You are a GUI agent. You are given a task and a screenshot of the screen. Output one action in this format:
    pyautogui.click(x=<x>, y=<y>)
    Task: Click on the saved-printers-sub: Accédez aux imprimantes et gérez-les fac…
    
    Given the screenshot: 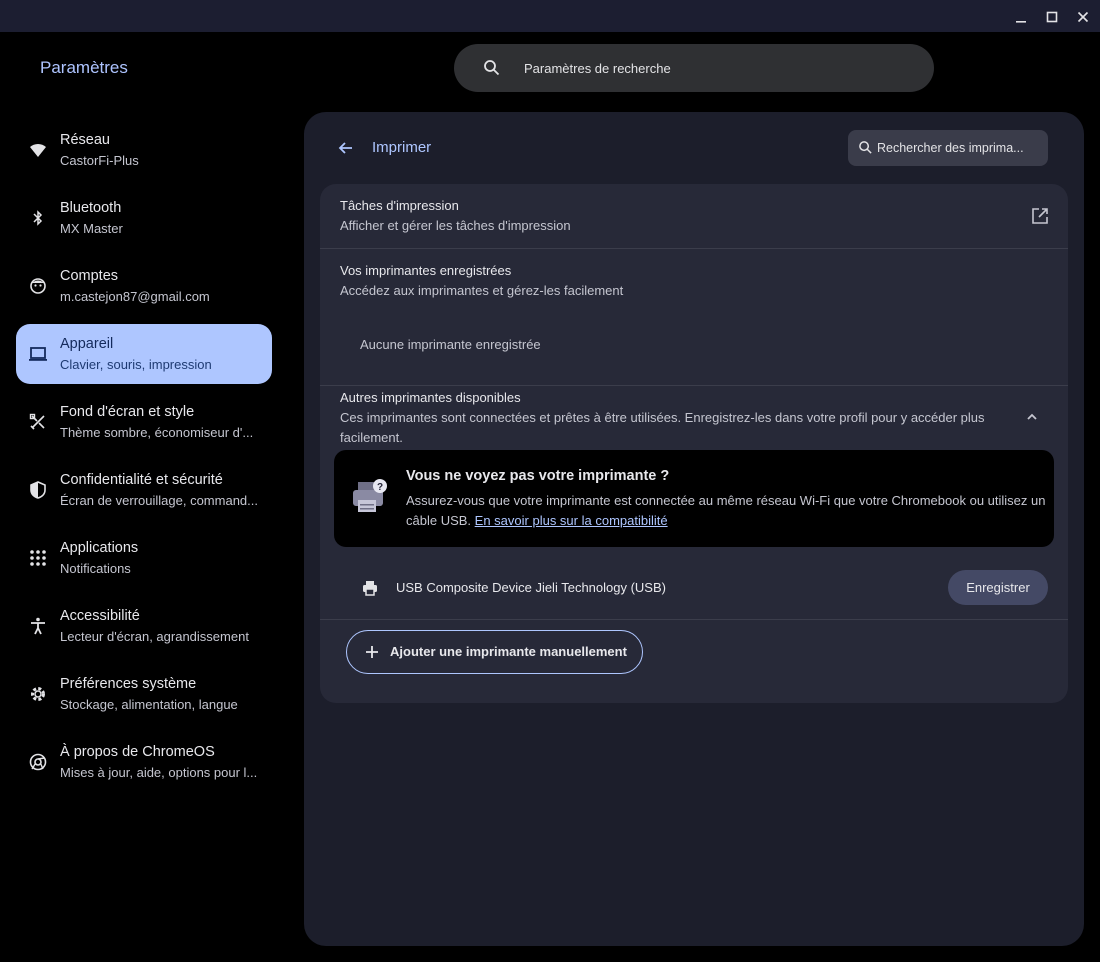 What is the action you would take?
    pyautogui.click(x=482, y=290)
    